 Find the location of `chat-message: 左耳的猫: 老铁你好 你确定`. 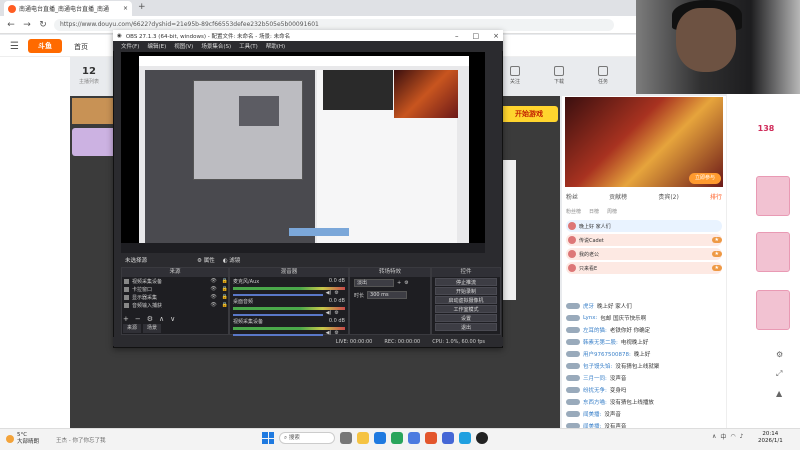

chat-message: 左耳的猫: 老铁你好 你确定 is located at coordinates (644, 329).